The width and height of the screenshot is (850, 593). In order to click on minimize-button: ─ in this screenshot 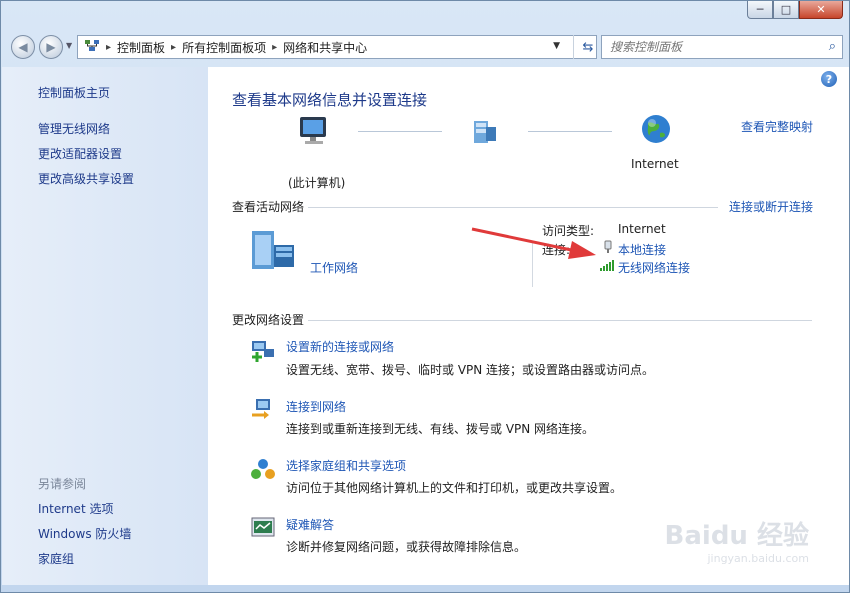, I will do `click(760, 10)`.